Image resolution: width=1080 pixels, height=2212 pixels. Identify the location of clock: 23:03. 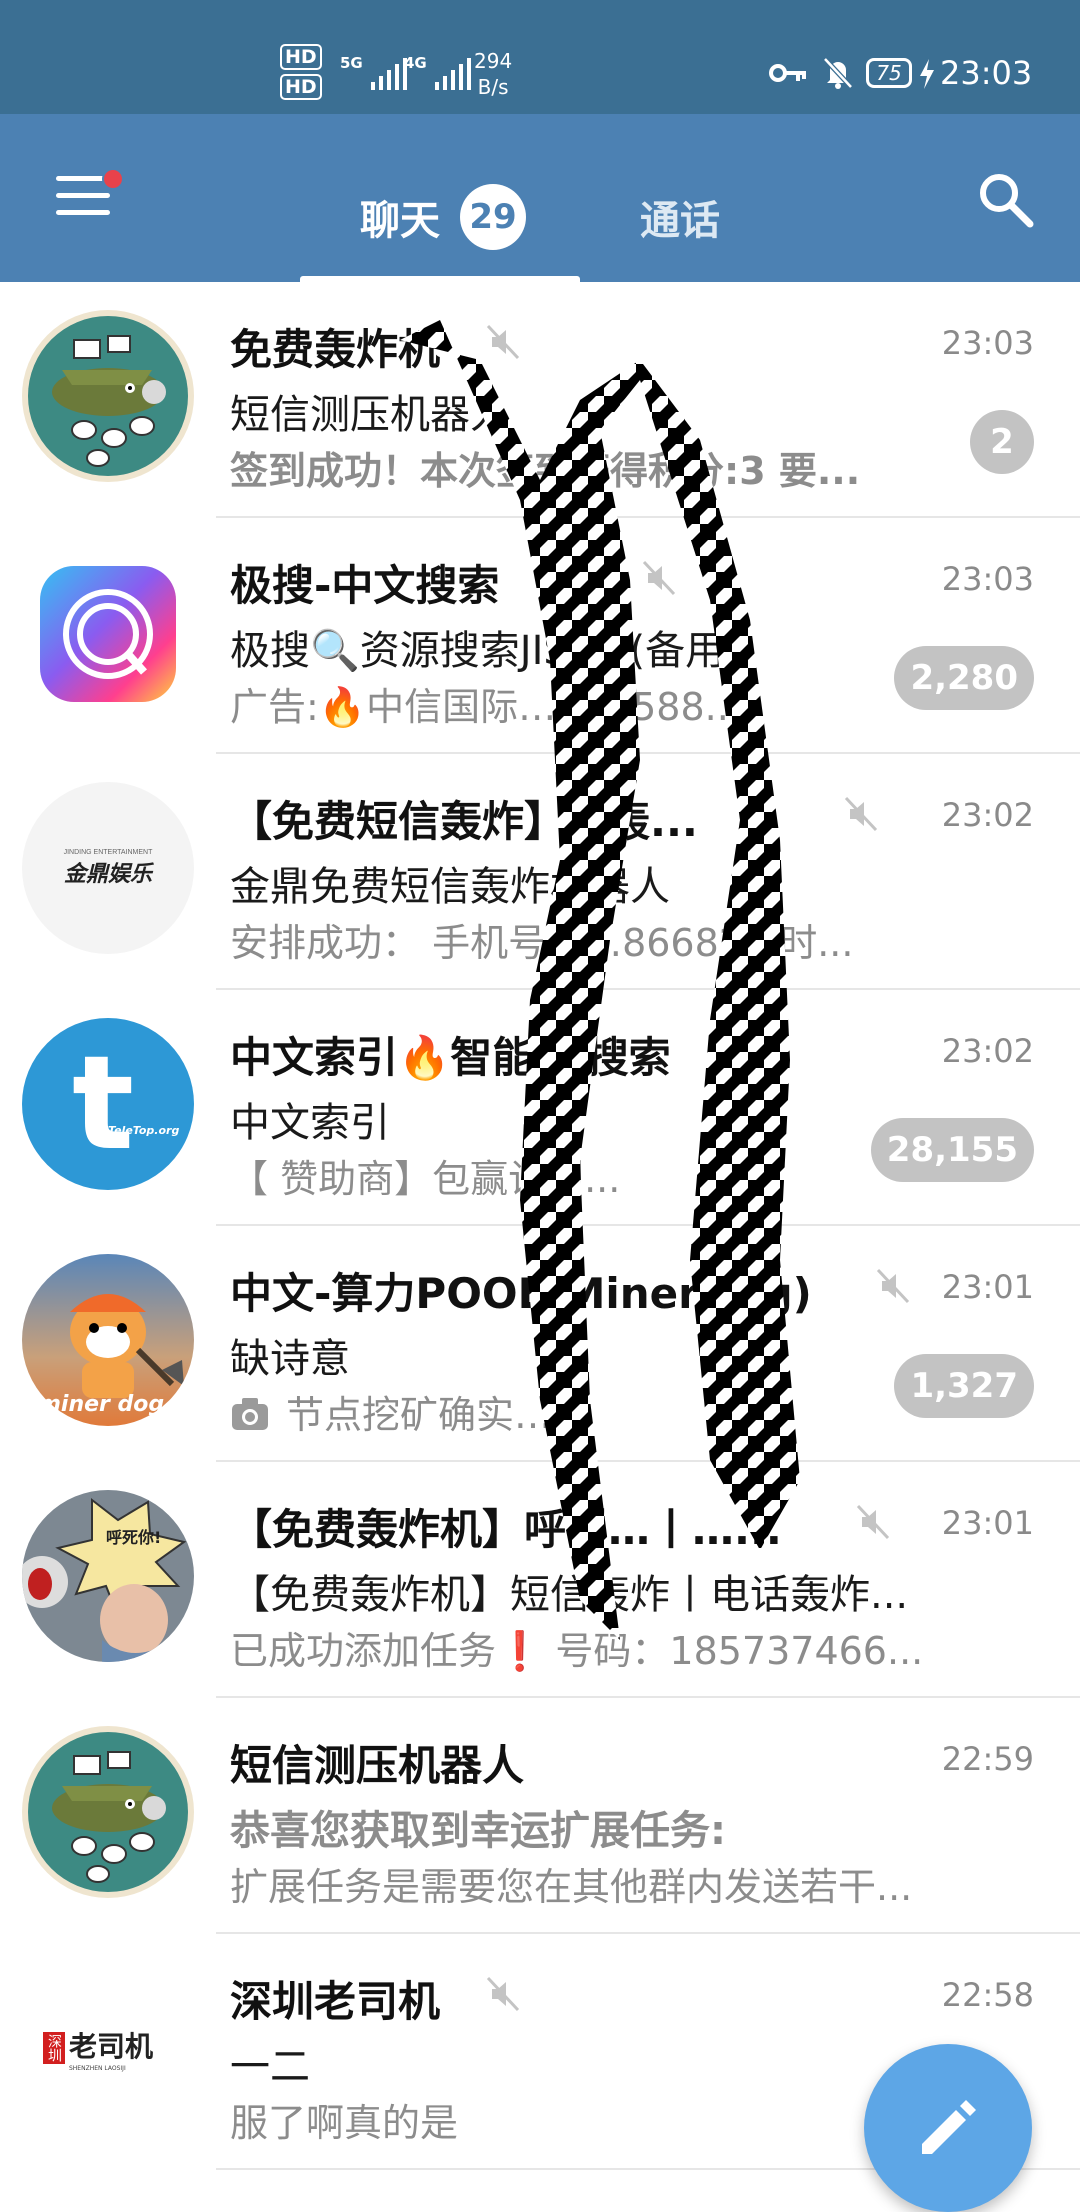
(986, 73).